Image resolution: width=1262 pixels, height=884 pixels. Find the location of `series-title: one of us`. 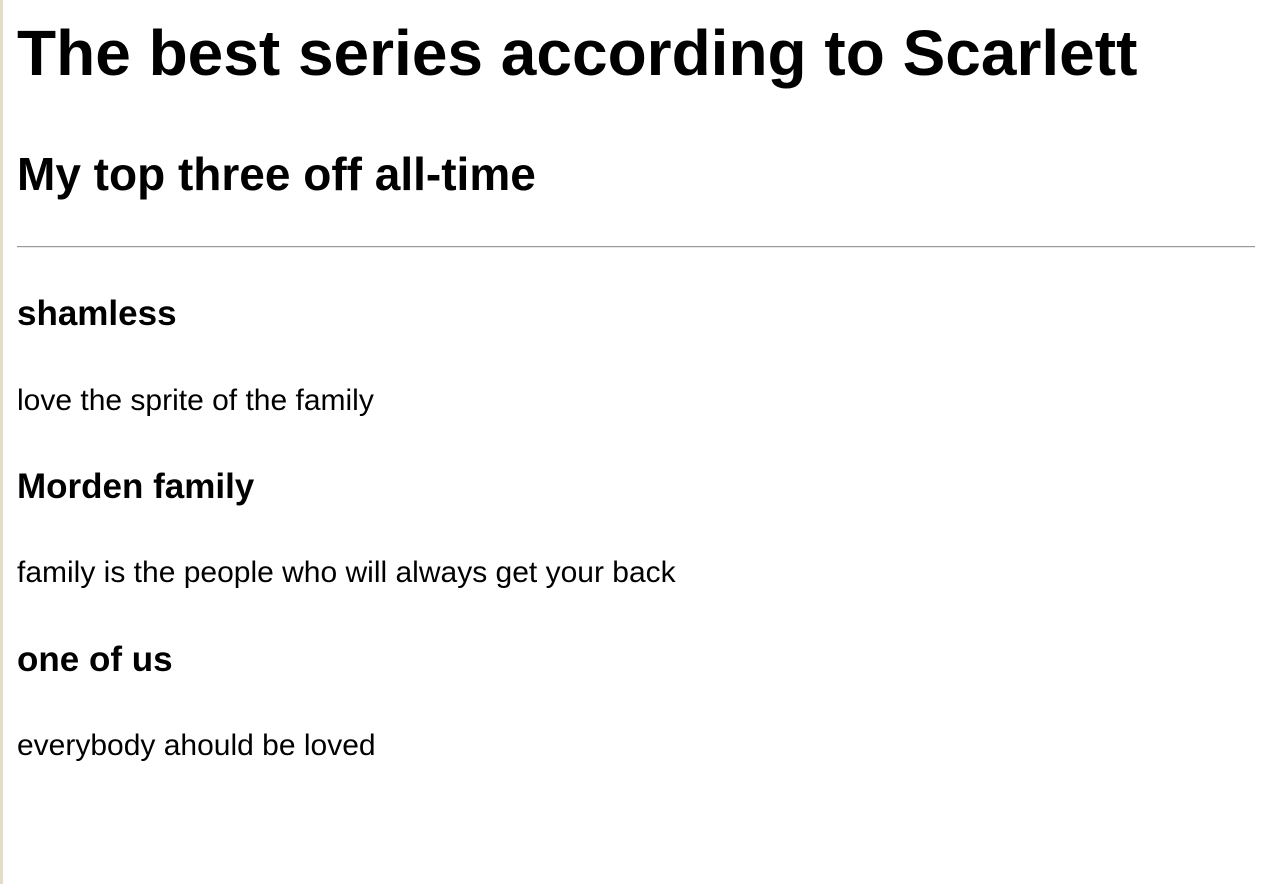

series-title: one of us is located at coordinates (95, 659).